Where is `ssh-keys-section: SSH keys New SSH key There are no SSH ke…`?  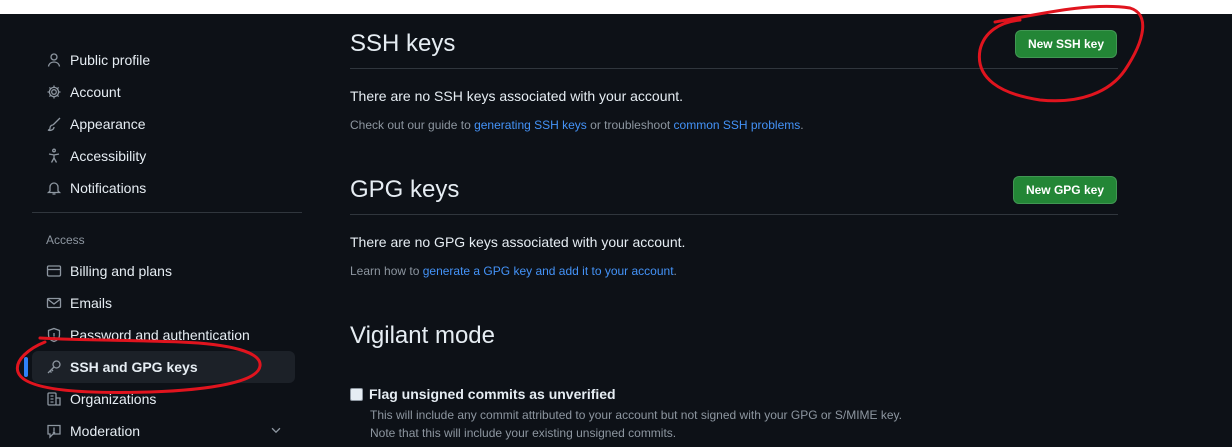
ssh-keys-section: SSH keys New SSH key There are no SSH ke… is located at coordinates (734, 81).